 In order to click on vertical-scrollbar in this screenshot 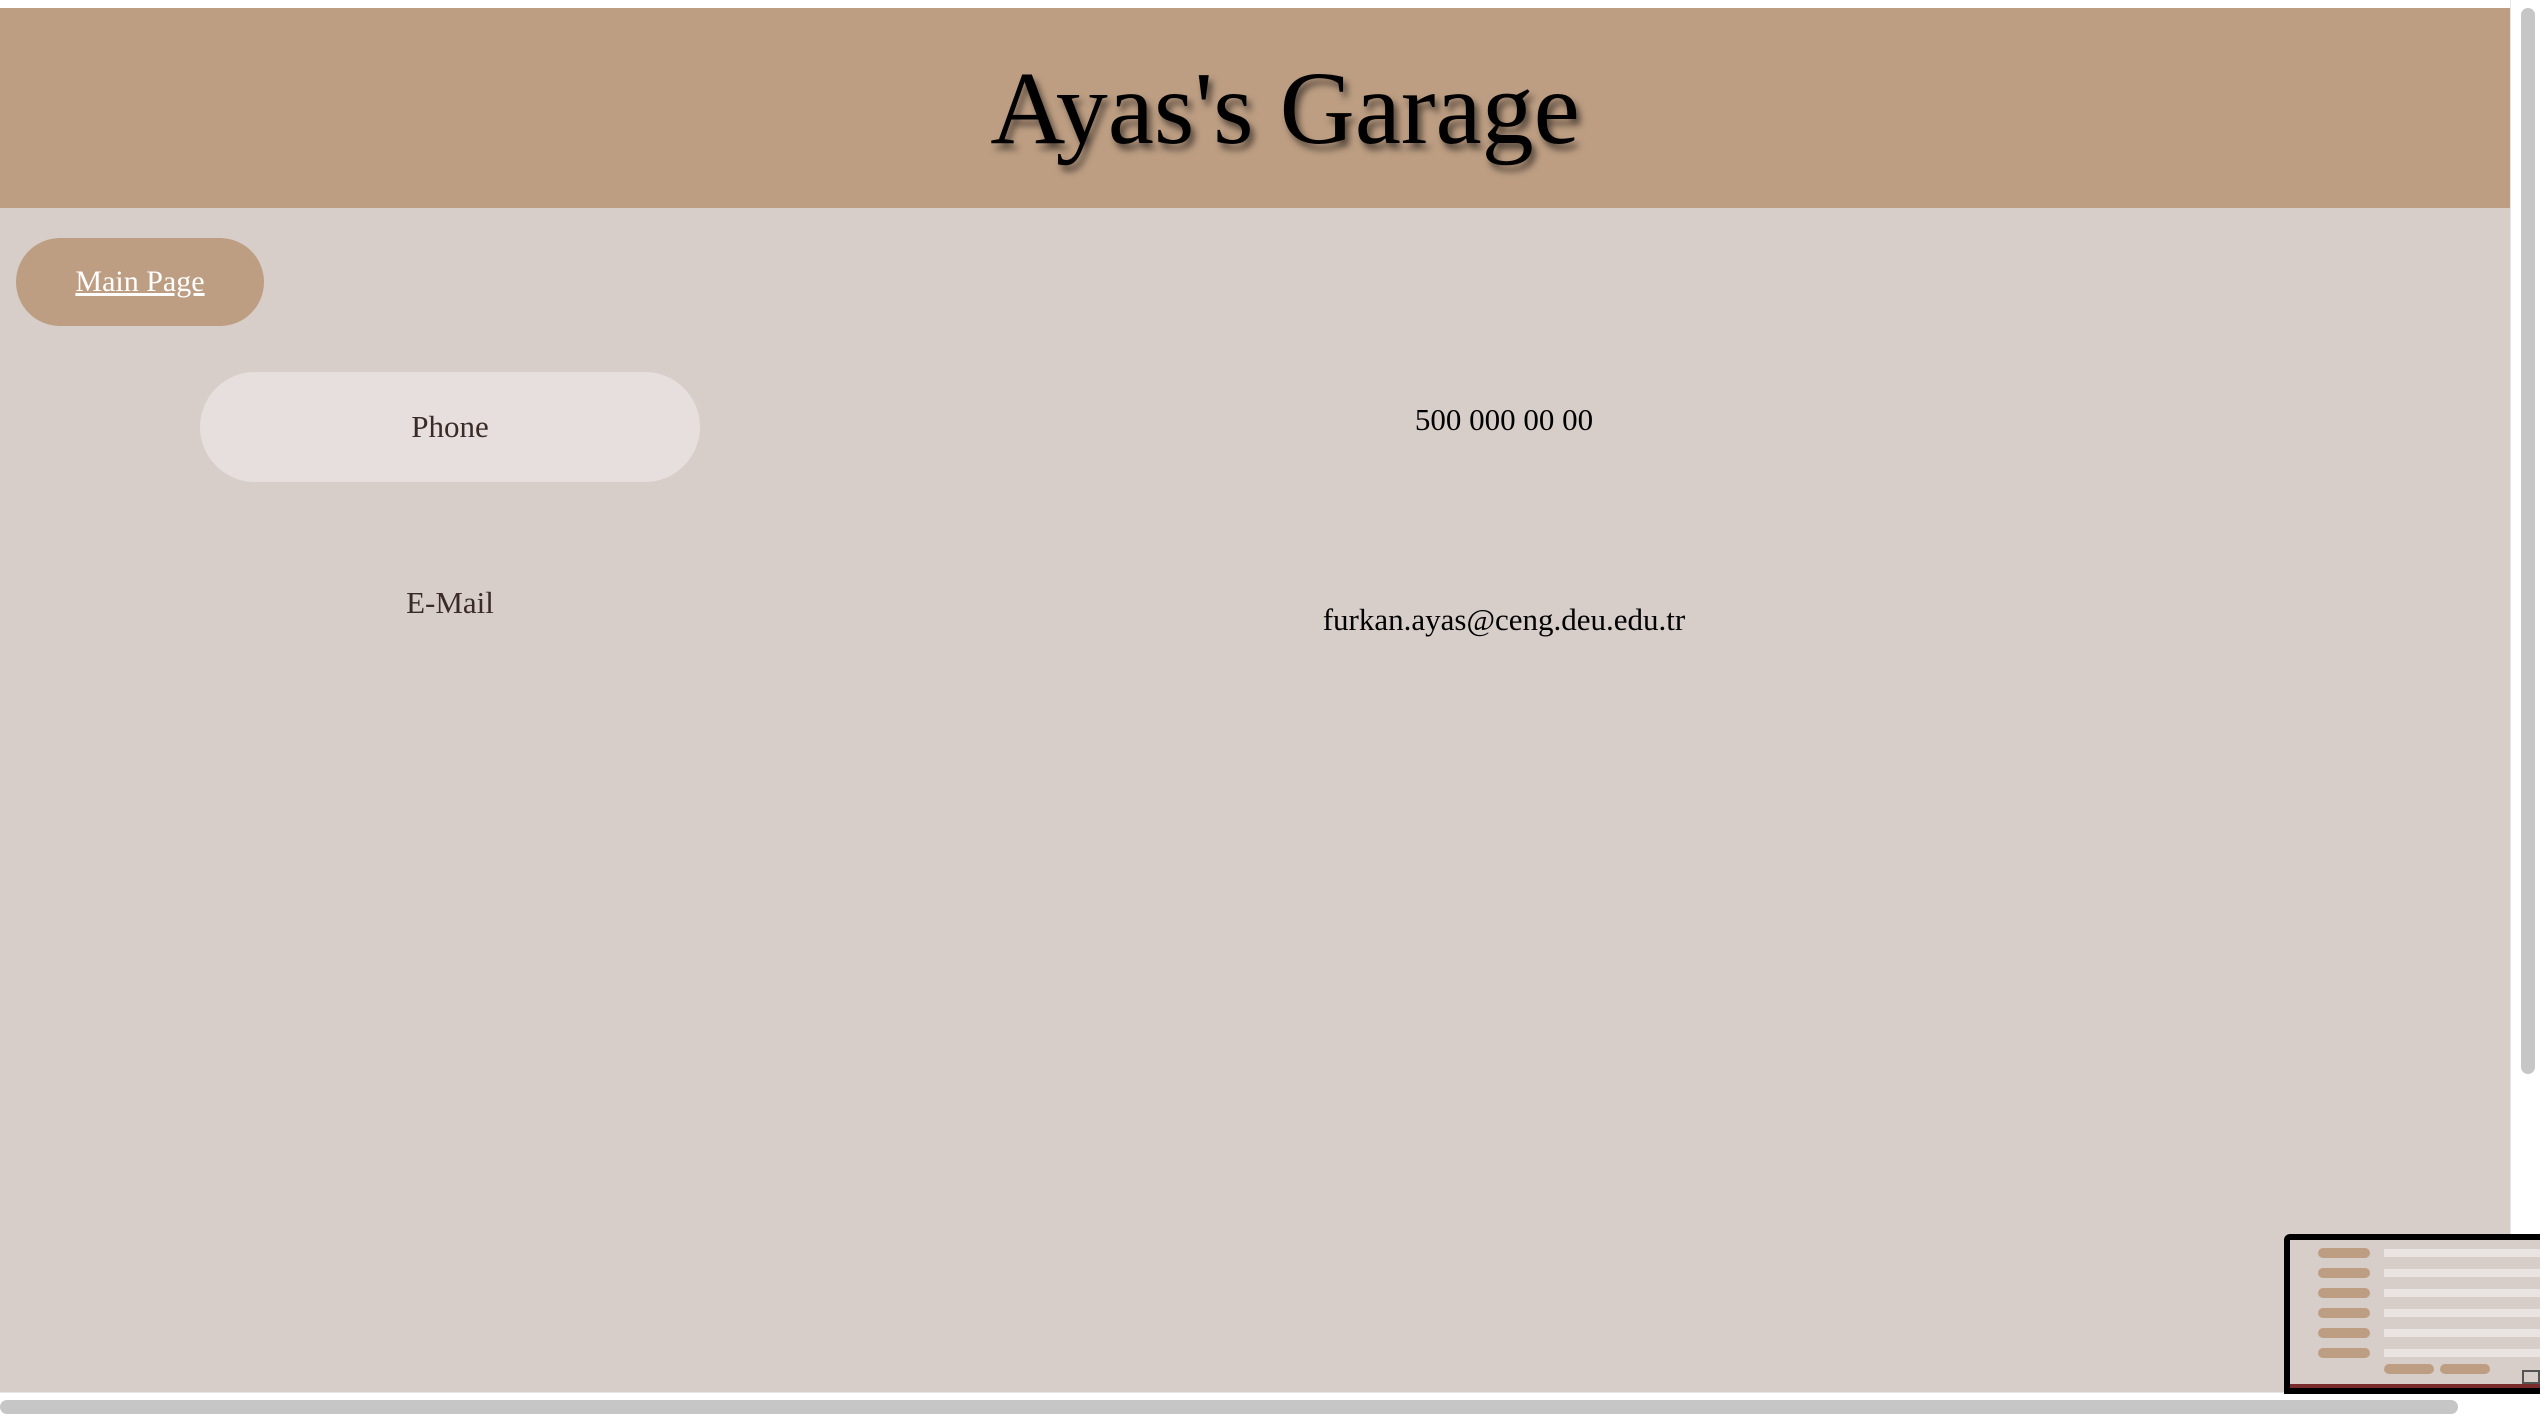, I will do `click(2525, 710)`.